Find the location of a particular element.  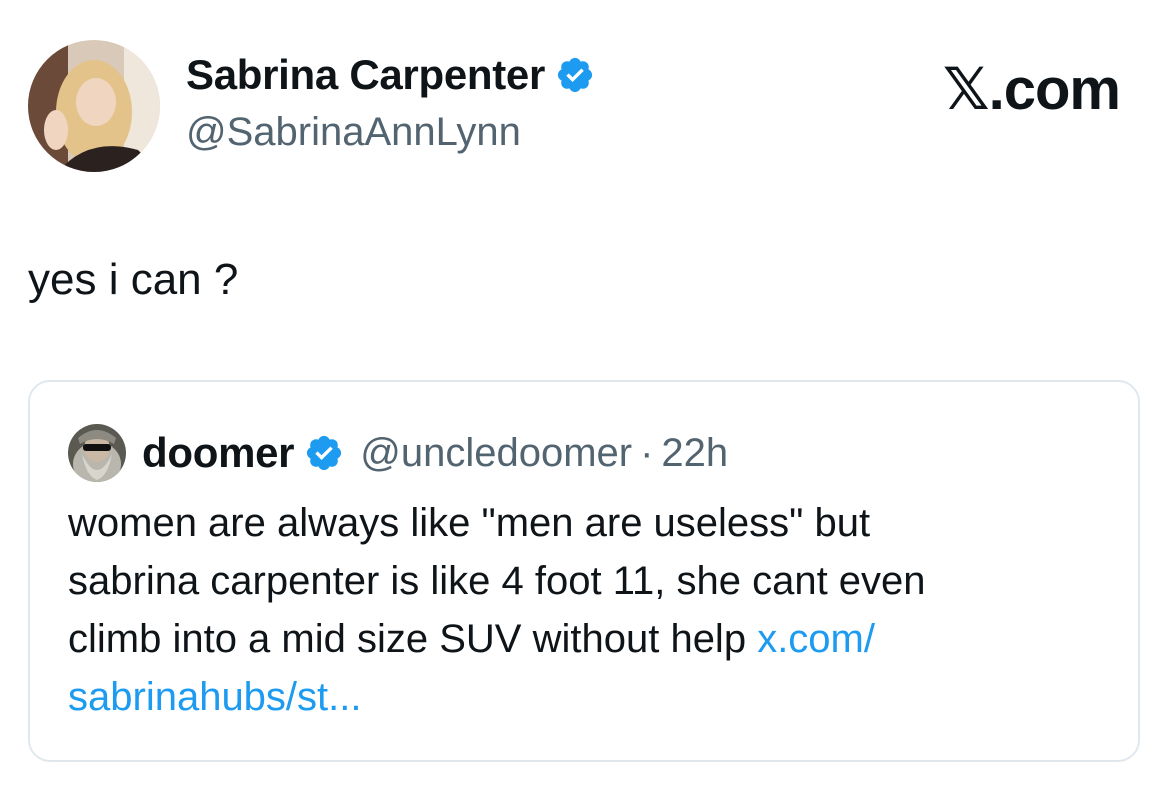

author-display-name-row: Sabrina Carpenter is located at coordinates (390, 75).